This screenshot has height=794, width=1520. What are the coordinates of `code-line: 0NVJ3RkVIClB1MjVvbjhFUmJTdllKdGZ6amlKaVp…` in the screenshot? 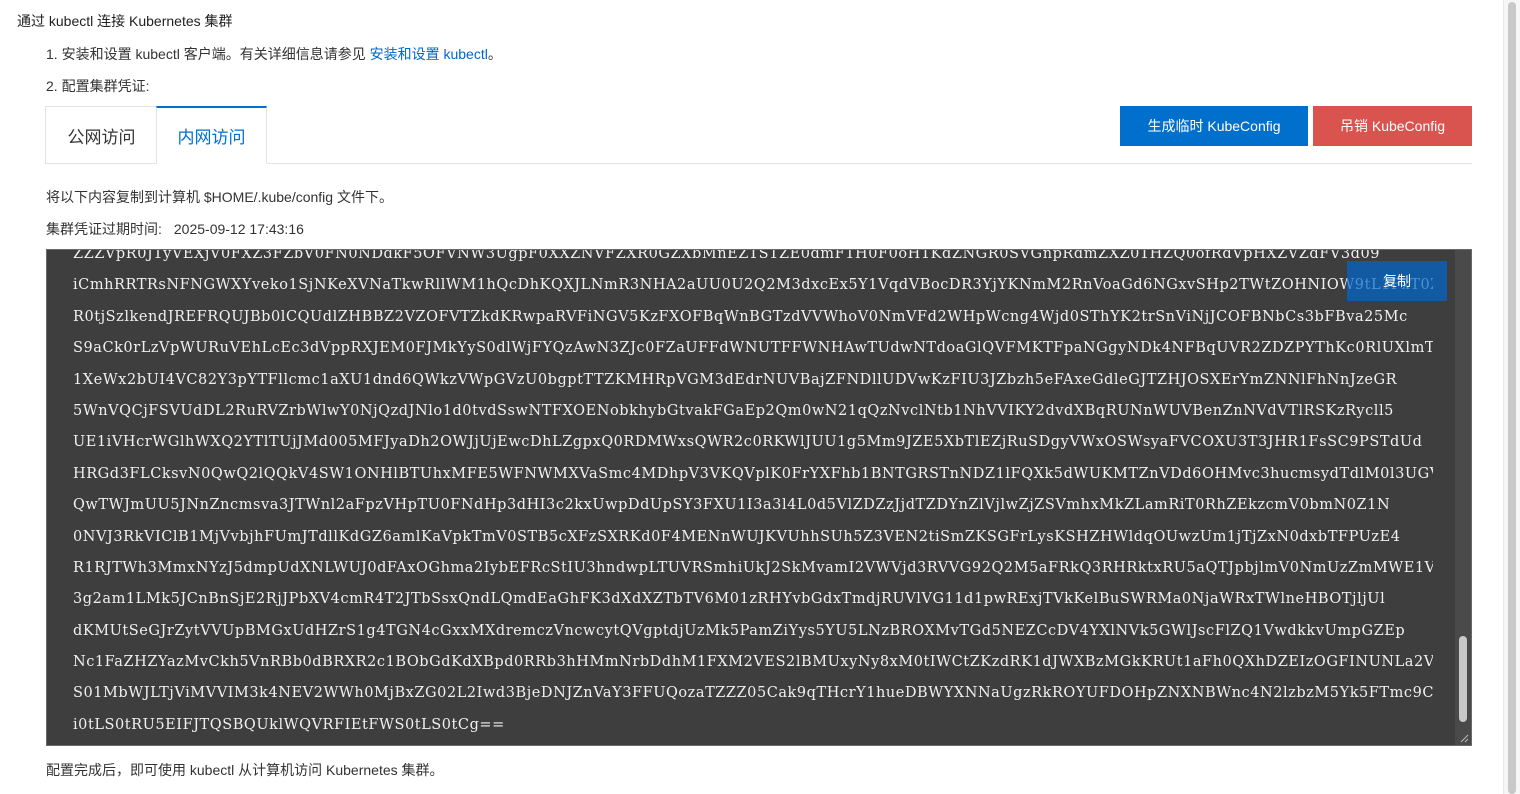 It's located at (737, 536).